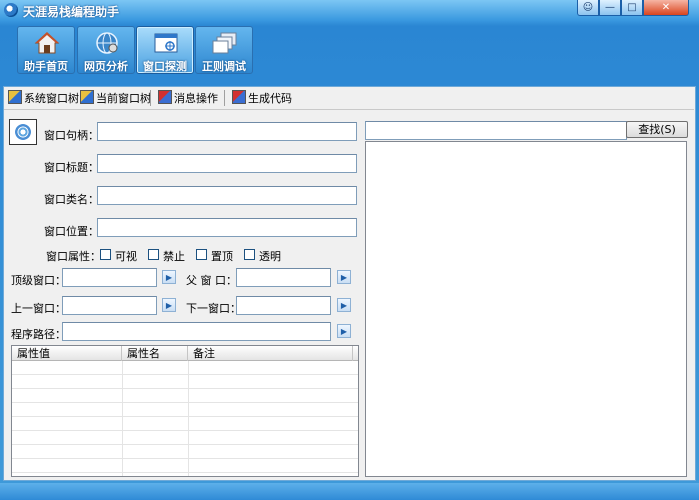 The image size is (699, 500). I want to click on top-window-go-button: ▶, so click(169, 277).